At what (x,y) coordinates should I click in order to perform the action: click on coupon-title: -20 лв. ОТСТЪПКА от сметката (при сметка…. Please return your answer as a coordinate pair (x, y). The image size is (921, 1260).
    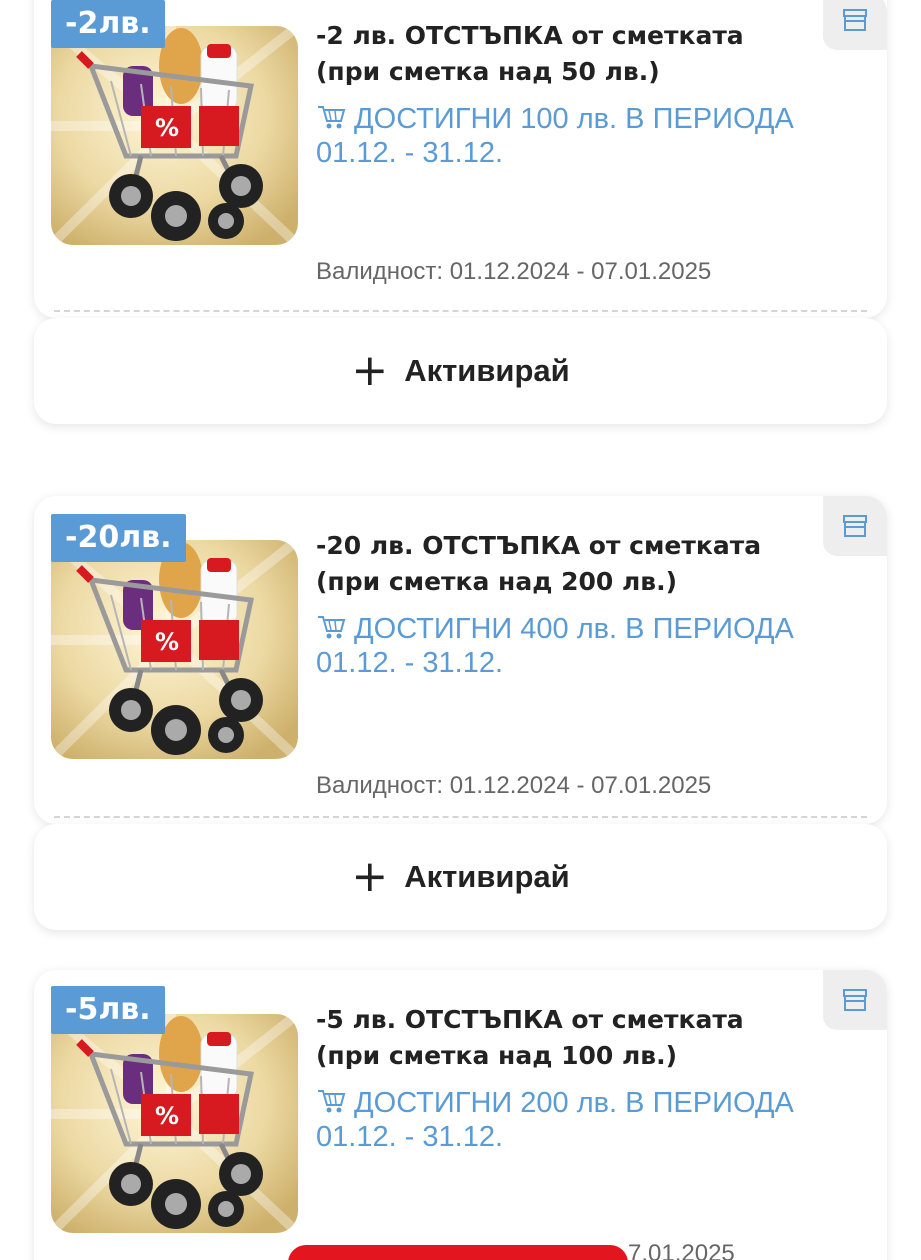
    Looking at the image, I should click on (539, 563).